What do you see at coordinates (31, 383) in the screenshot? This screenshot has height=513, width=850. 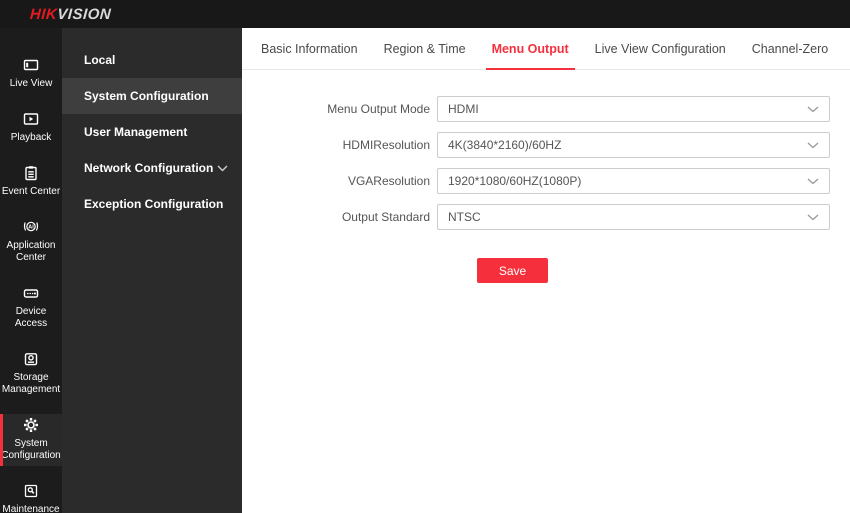 I see `sidebar-item-label: Storage Management` at bounding box center [31, 383].